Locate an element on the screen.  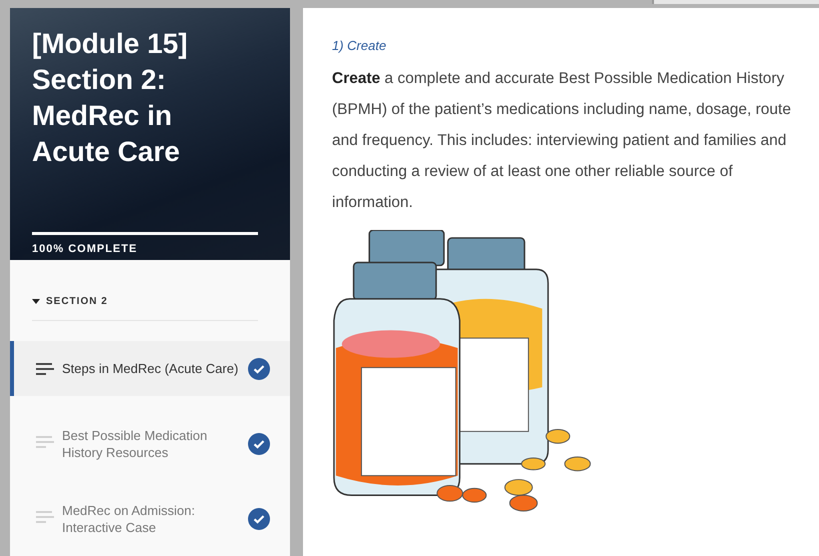
step-paragraph: Create a complete and accurate Best Possible Medication History (BPMH) of the patient’s medications including name, dosage, route and frequency. This includes: interviewing patient and families and conducting a review of at least one other reliable source of information. is located at coordinates (562, 141).